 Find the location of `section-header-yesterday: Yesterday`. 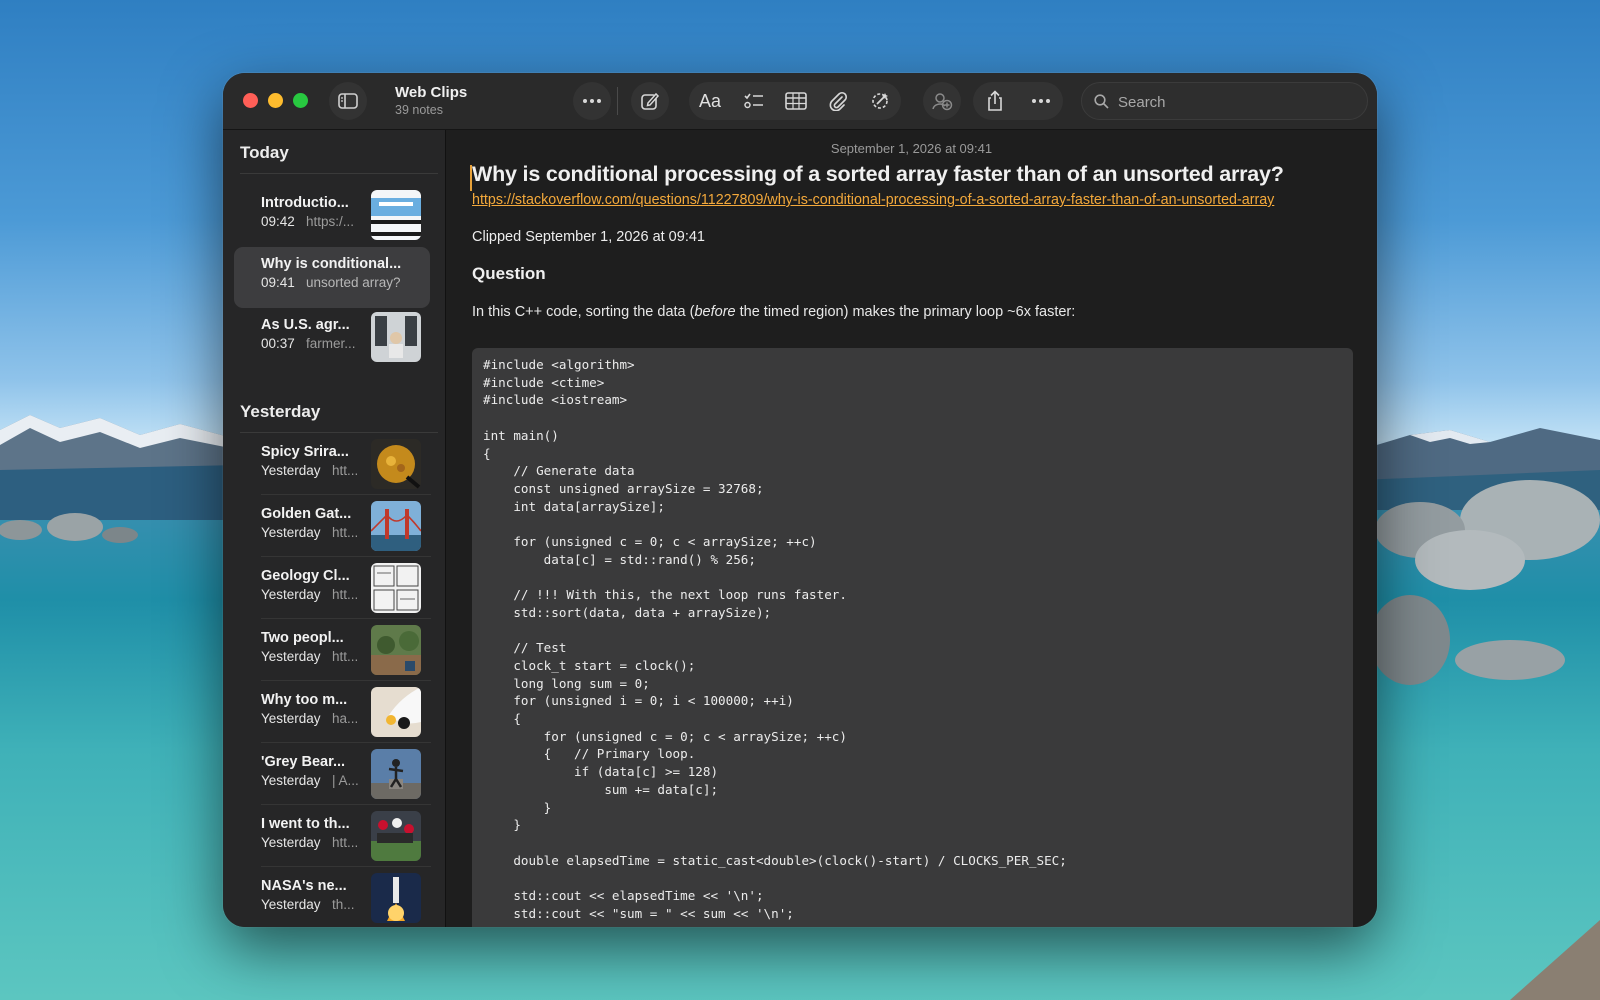

section-header-yesterday: Yesterday is located at coordinates (280, 411).